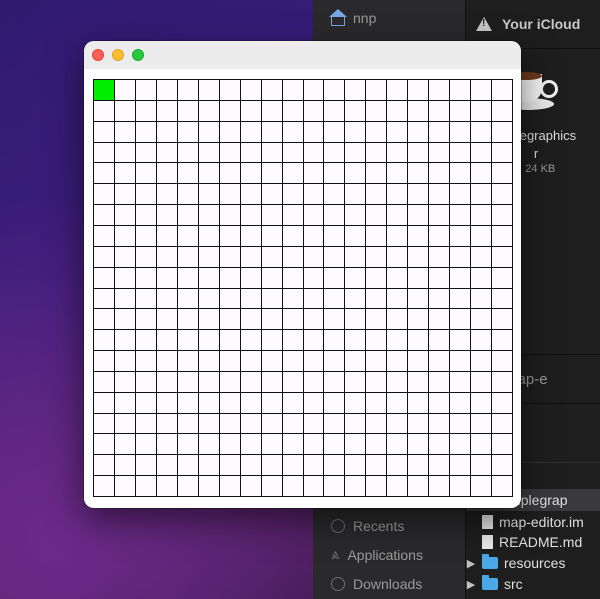 Image resolution: width=600 pixels, height=599 pixels. What do you see at coordinates (377, 555) in the screenshot?
I see `sidebar-item-applications: ⩓ Applications` at bounding box center [377, 555].